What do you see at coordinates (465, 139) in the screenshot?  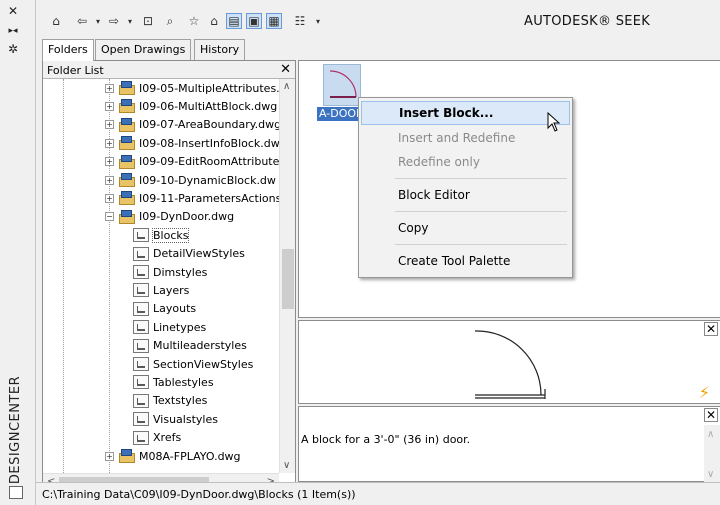 I see `menu-item-insert-and-redefine: Insert and Redefine` at bounding box center [465, 139].